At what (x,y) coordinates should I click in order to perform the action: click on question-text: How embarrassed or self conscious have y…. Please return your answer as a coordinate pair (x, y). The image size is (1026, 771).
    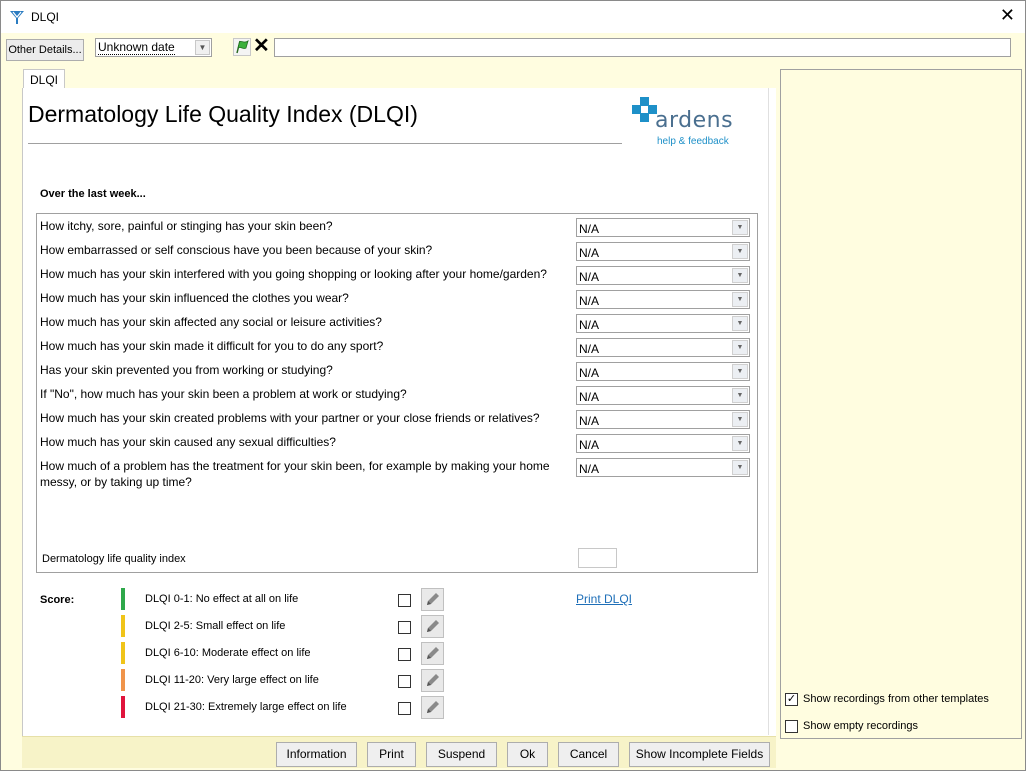
    Looking at the image, I should click on (236, 250).